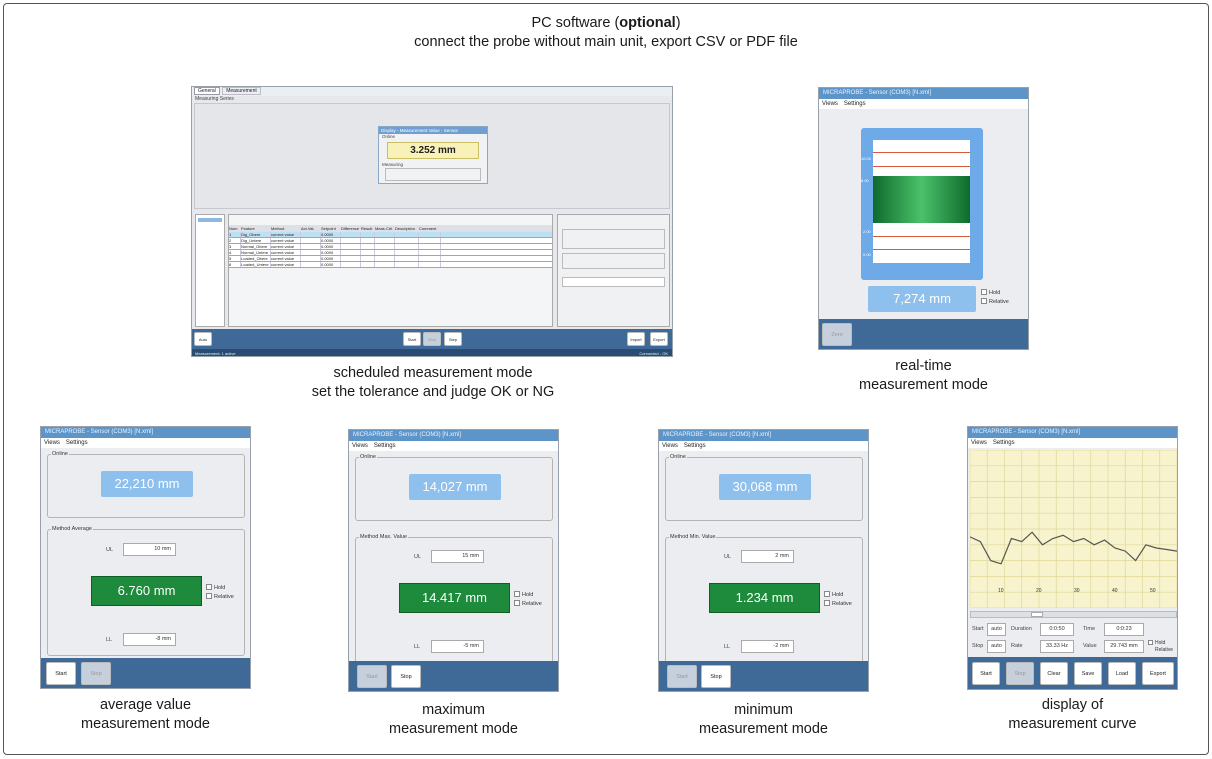  What do you see at coordinates (149, 639) in the screenshot?
I see `lower-limit-input: -8 mm` at bounding box center [149, 639].